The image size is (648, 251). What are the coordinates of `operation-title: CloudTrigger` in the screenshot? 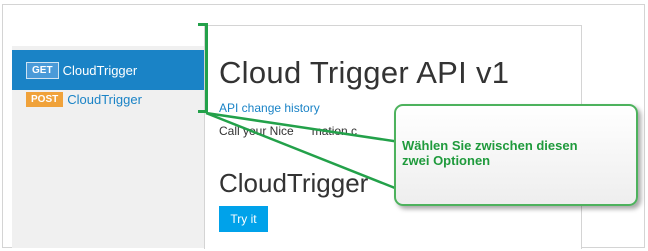 It's located at (294, 183).